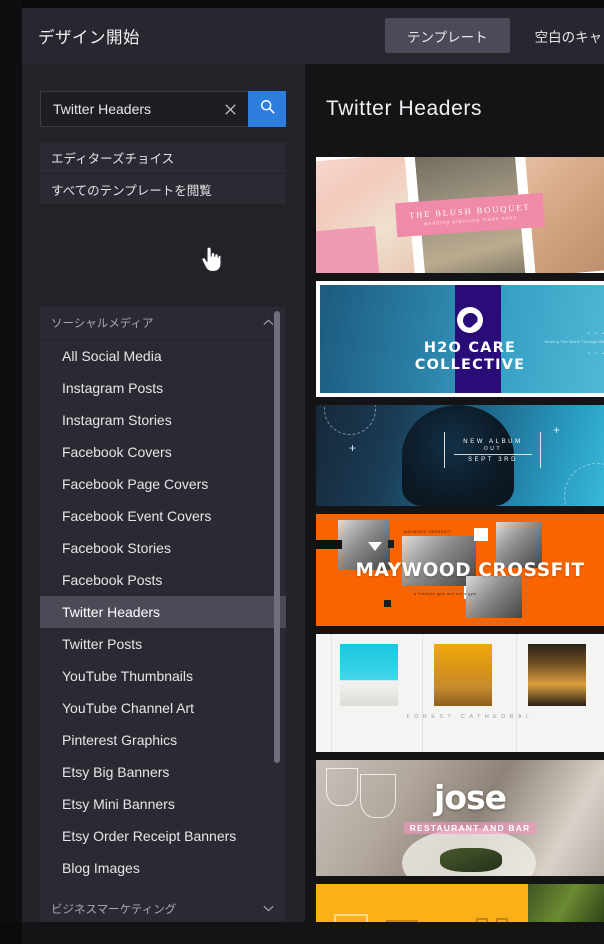 The image size is (604, 944). What do you see at coordinates (163, 420) in the screenshot?
I see `sidebar-item-instagram-stories: Instagram Stories` at bounding box center [163, 420].